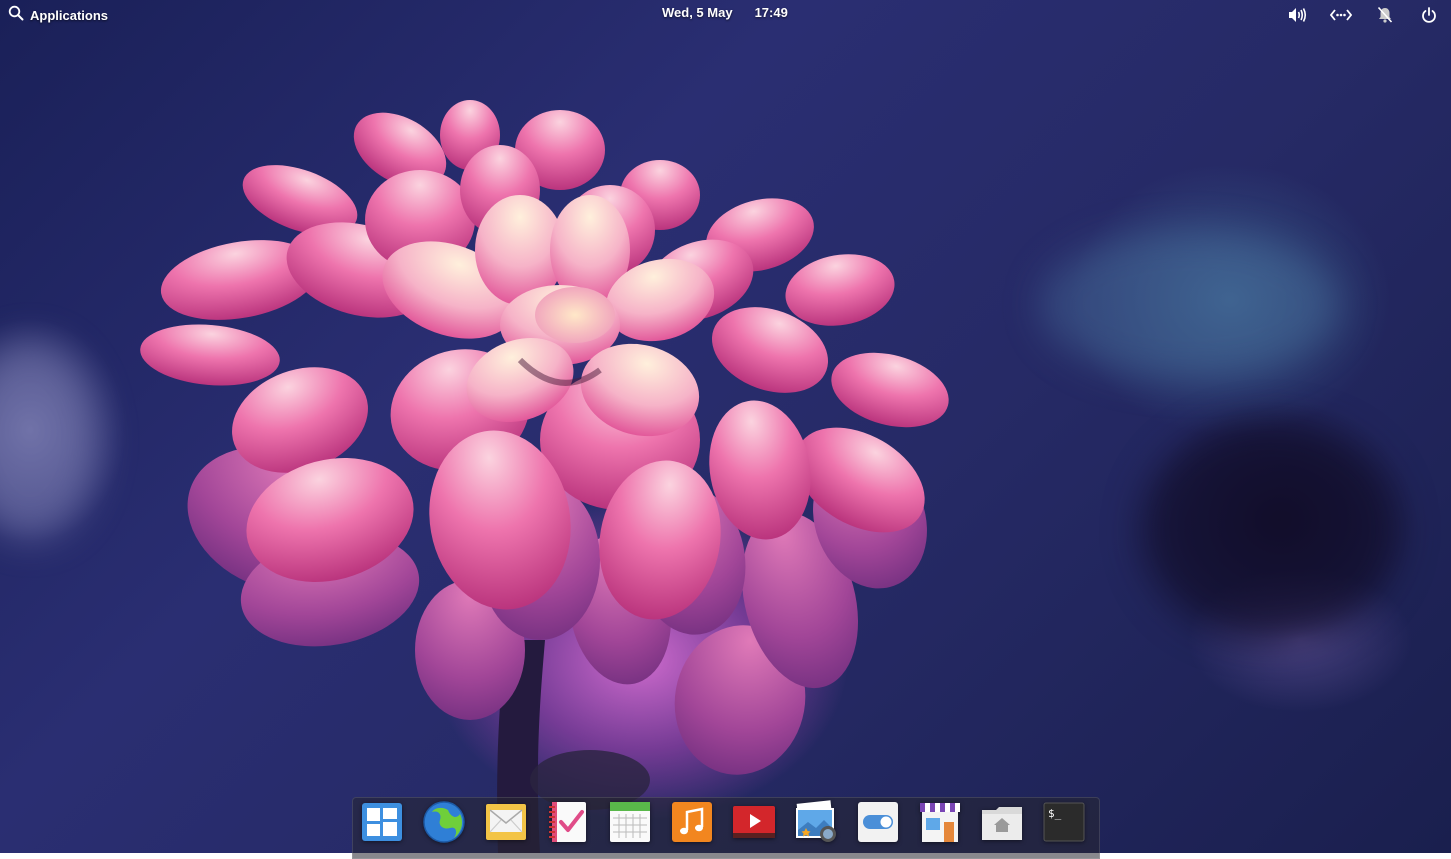  I want to click on dock-item-multitasking-view, so click(382, 822).